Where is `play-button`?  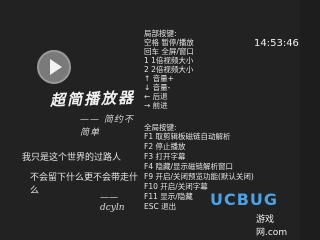 play-button is located at coordinates (54, 67).